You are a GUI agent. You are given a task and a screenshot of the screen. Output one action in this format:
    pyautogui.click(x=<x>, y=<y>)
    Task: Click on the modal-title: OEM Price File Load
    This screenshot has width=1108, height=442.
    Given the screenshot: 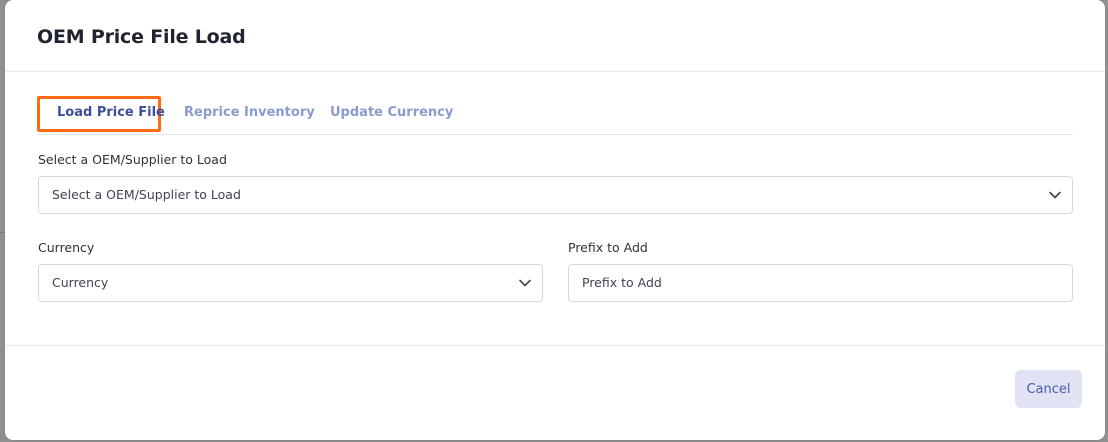 What is the action you would take?
    pyautogui.click(x=141, y=37)
    